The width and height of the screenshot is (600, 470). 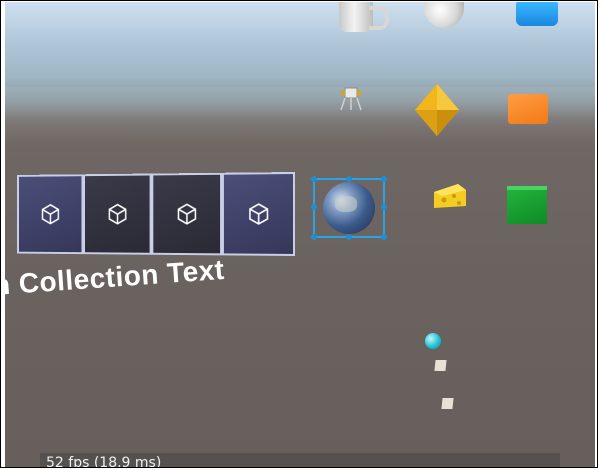 What do you see at coordinates (444, 15) in the screenshot?
I see `soccer-ball-object` at bounding box center [444, 15].